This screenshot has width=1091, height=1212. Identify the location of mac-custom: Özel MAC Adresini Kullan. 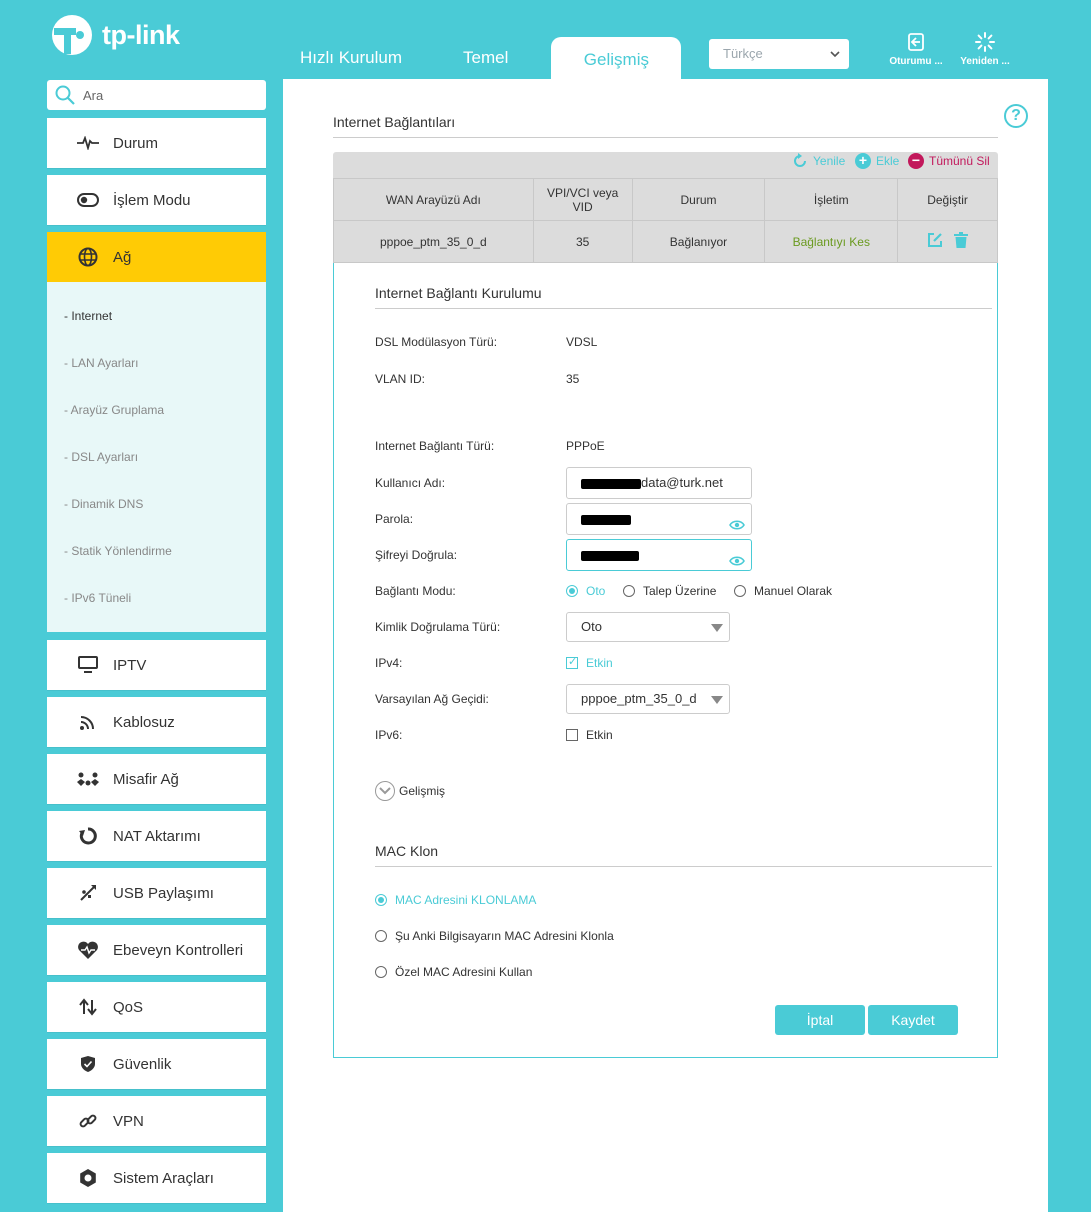
(453, 972).